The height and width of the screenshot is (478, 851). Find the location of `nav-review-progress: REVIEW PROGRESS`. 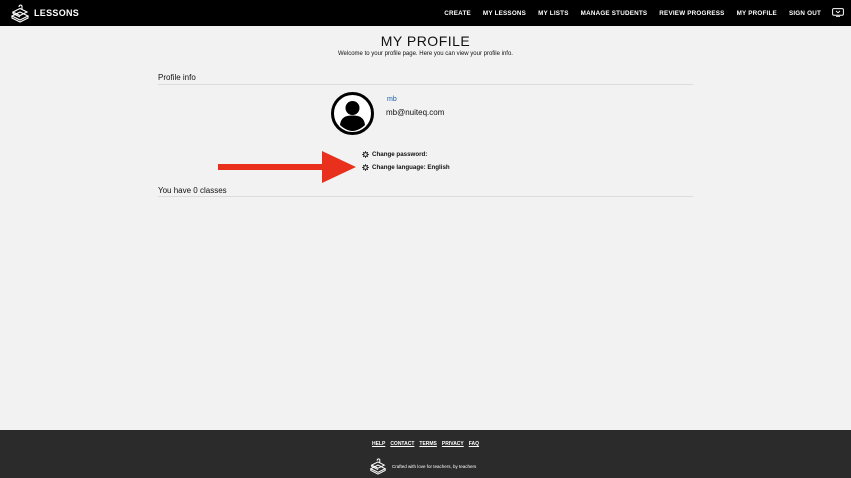

nav-review-progress: REVIEW PROGRESS is located at coordinates (691, 13).